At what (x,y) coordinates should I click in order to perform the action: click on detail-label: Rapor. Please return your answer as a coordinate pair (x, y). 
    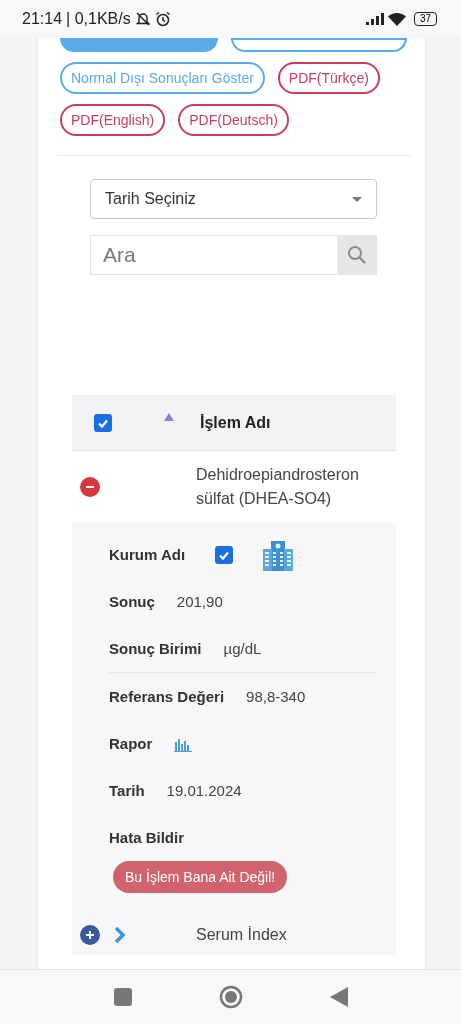
    Looking at the image, I should click on (131, 743).